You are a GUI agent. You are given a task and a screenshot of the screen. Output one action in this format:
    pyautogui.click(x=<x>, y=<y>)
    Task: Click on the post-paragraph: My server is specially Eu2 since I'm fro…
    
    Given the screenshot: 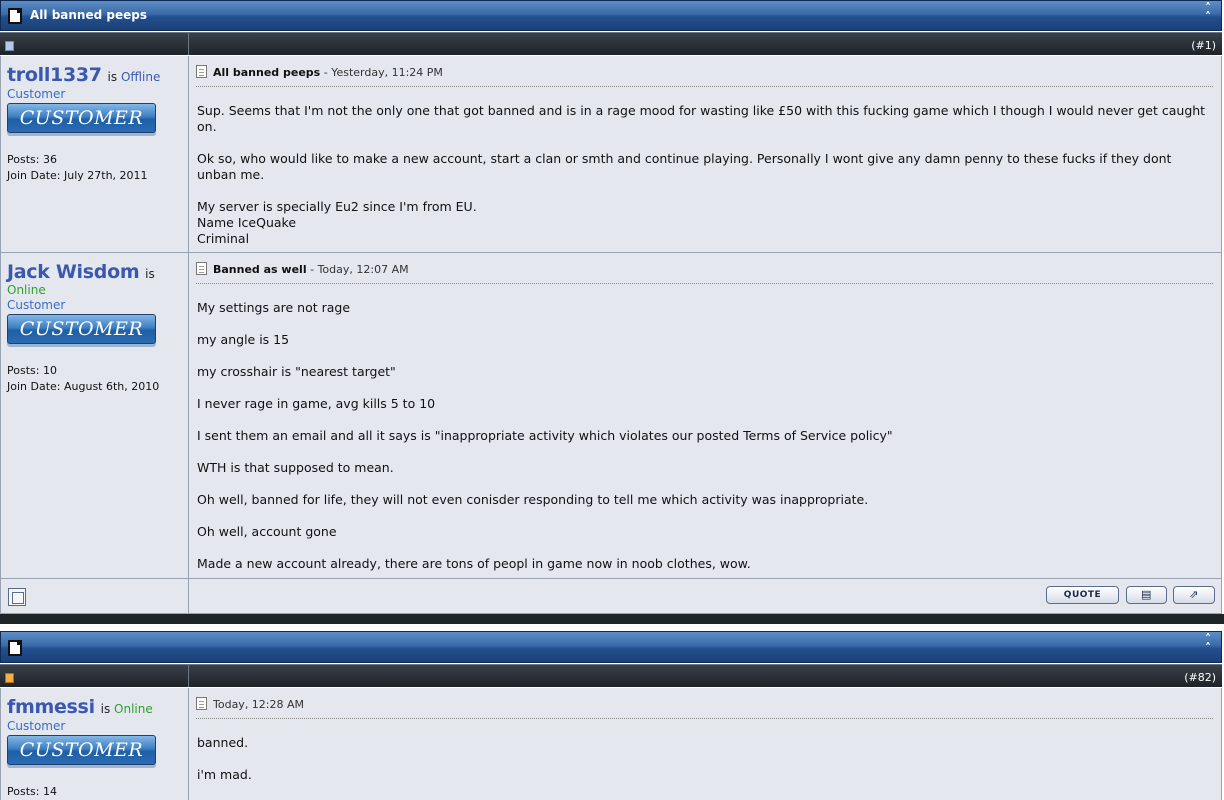 What is the action you would take?
    pyautogui.click(x=337, y=206)
    